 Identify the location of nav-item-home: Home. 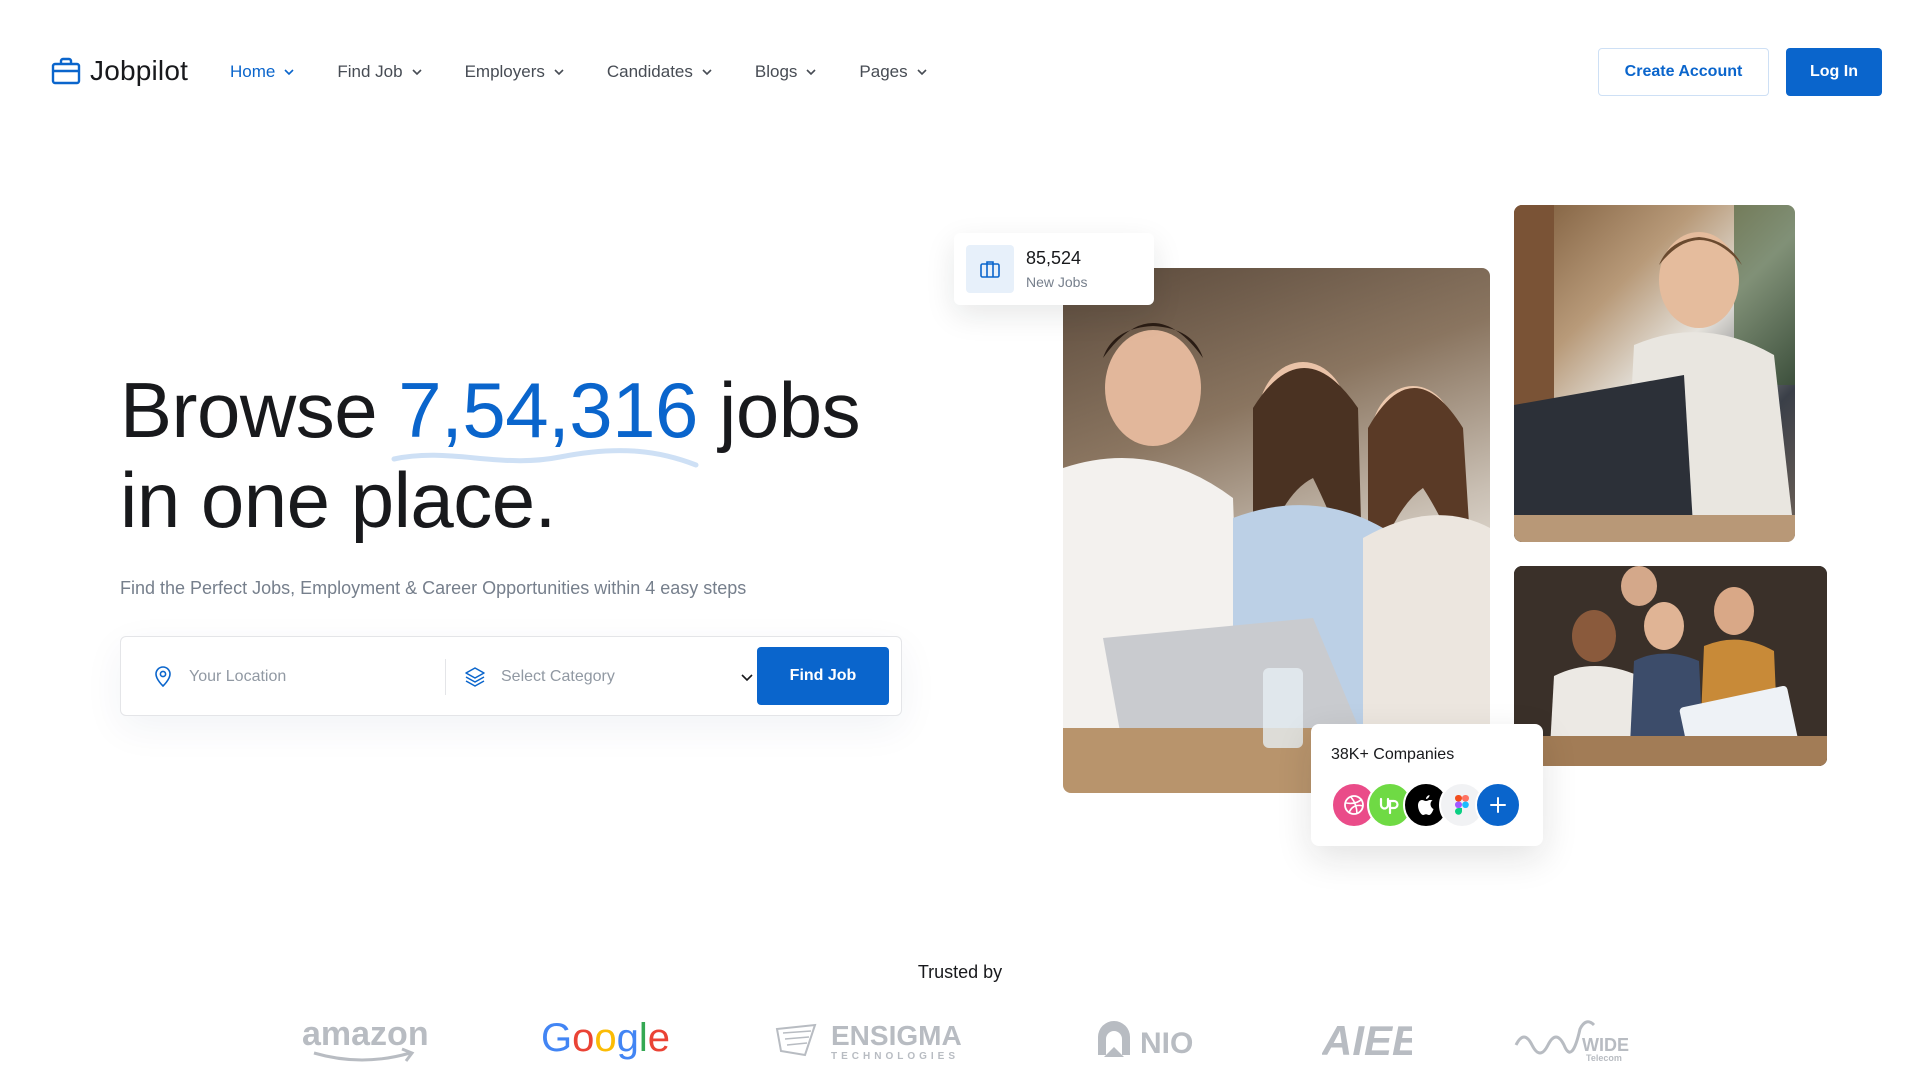
(262, 72).